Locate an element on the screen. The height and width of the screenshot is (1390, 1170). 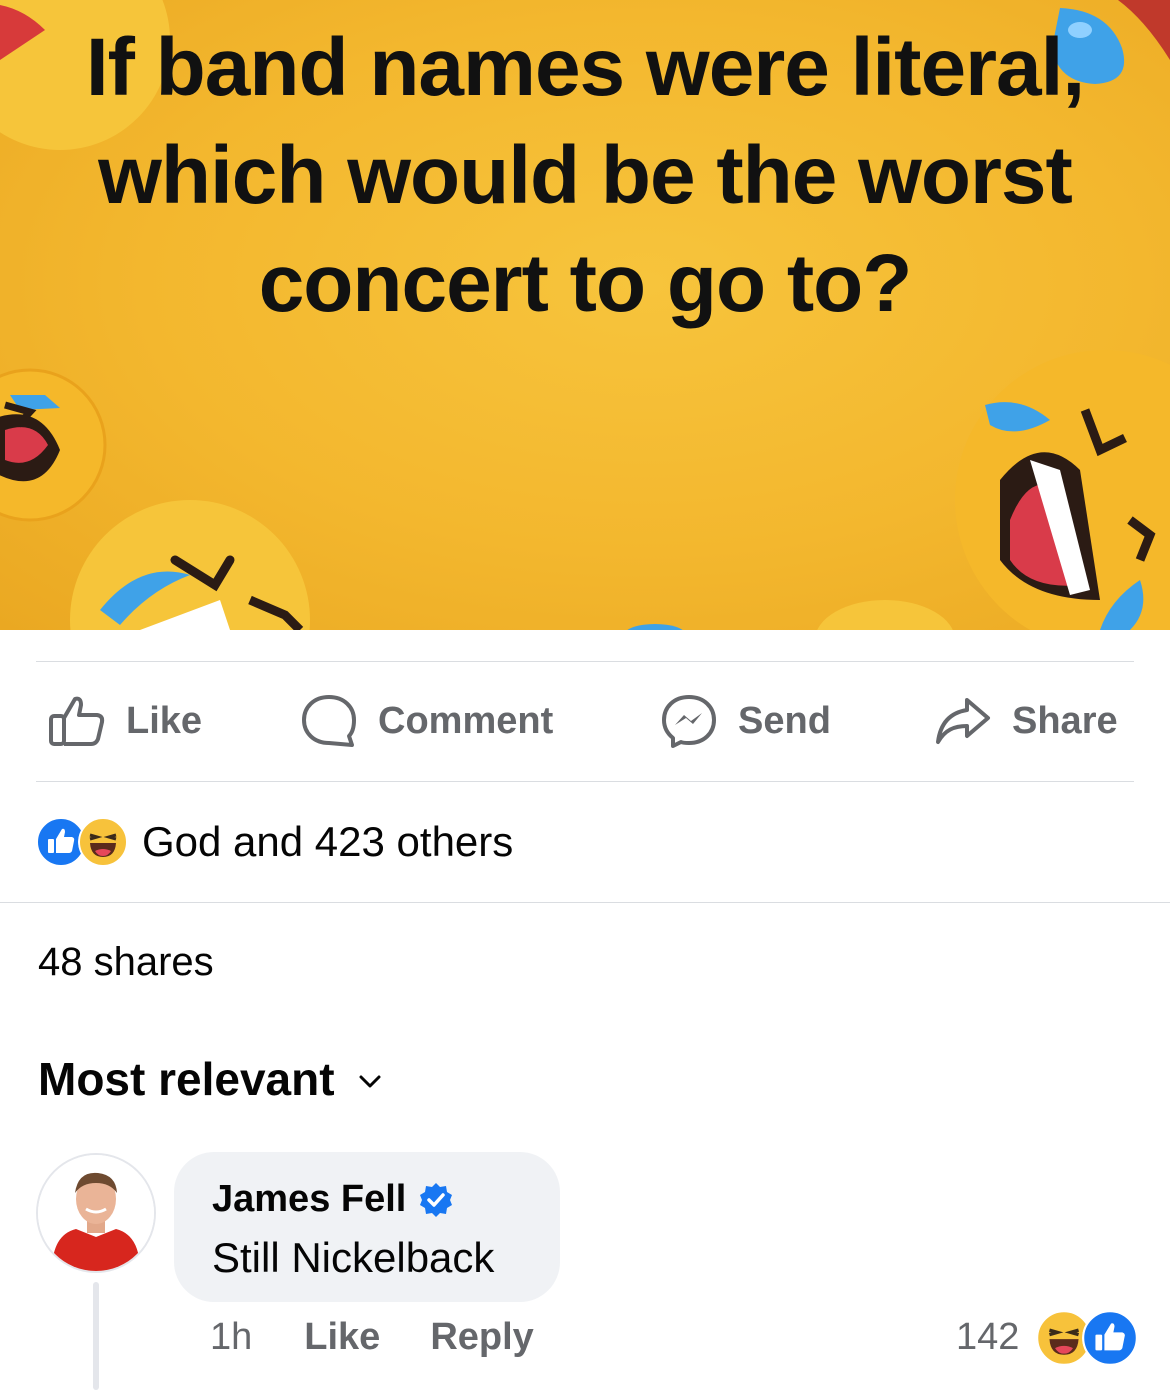
reactions-summary-text: God and 423 others is located at coordinates (328, 841).